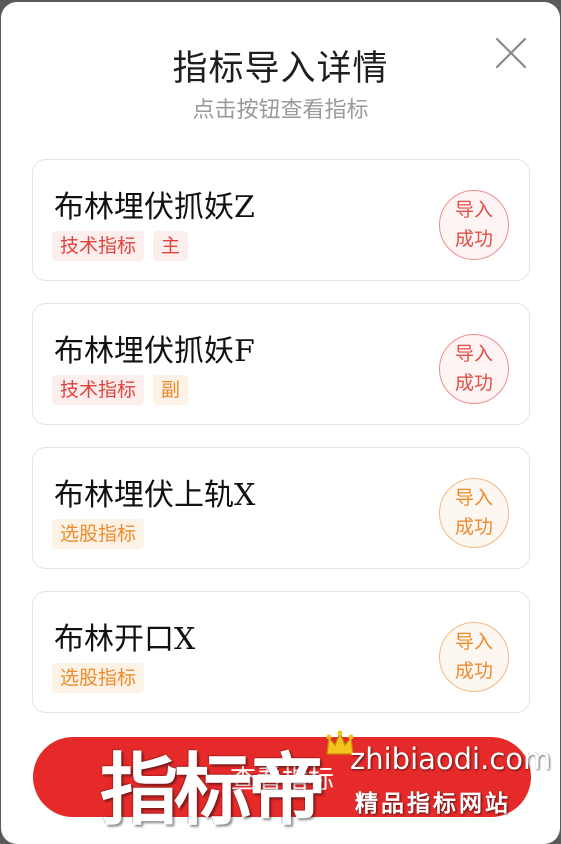  I want to click on indicator-card: 布林埋伏抓妖Z 技术指标 主 导入 成功, so click(281, 220).